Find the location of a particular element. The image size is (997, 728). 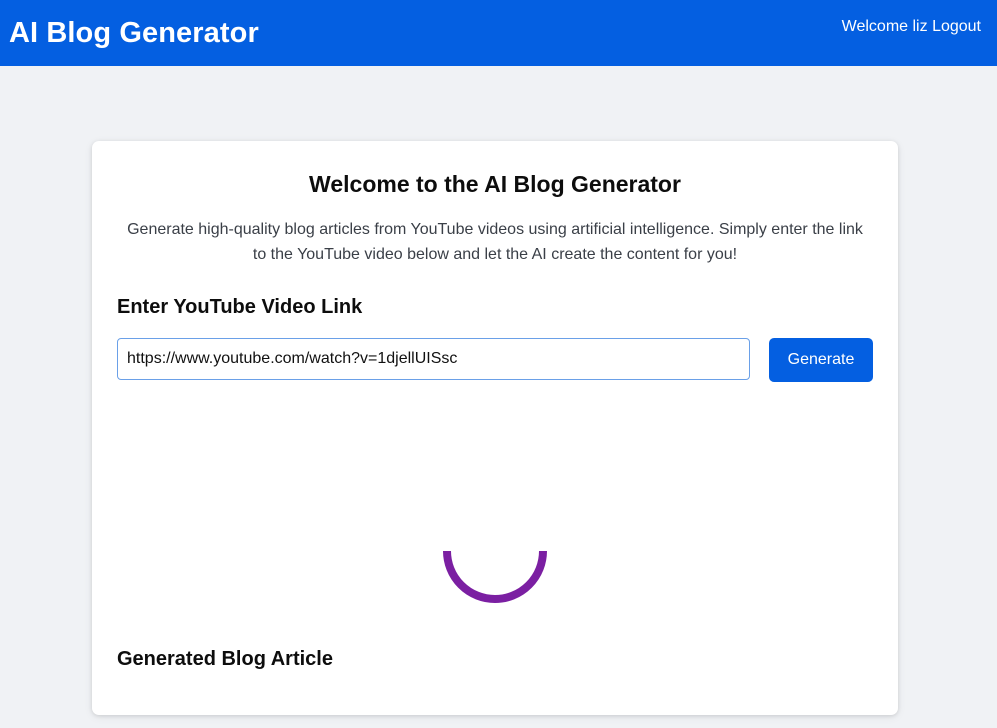

generate-button: Generate is located at coordinates (821, 360).